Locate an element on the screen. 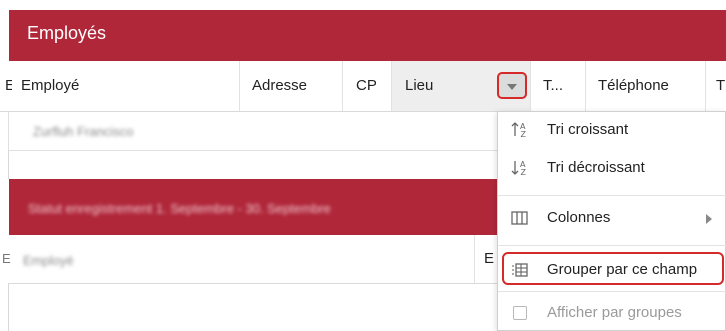  group-column-employe: Employé is located at coordinates (48, 260).